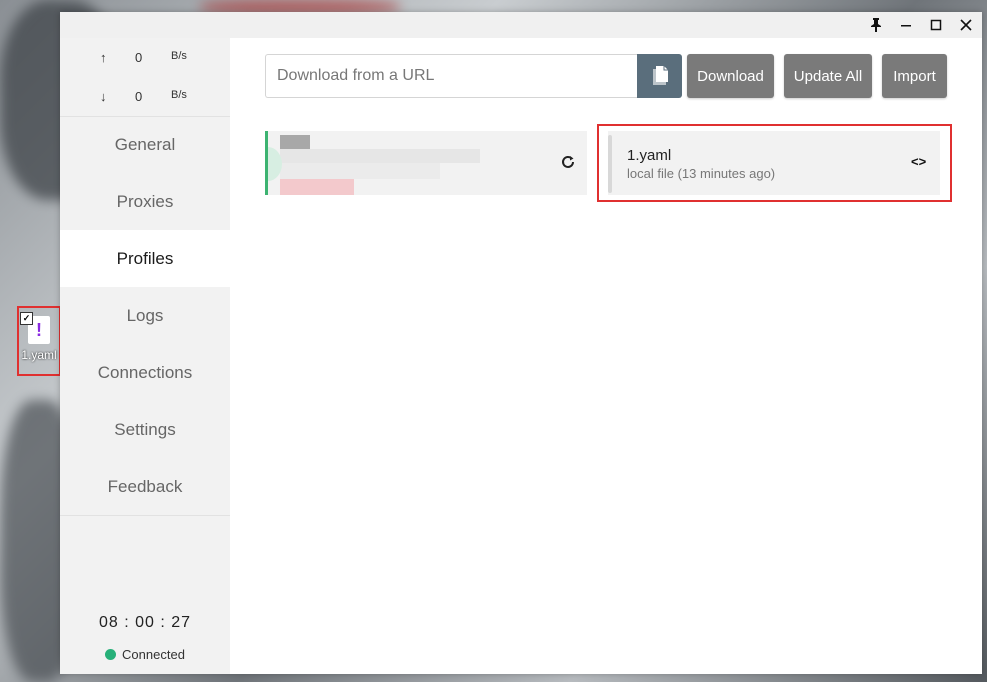 The height and width of the screenshot is (682, 987). What do you see at coordinates (966, 25) in the screenshot?
I see `close-button` at bounding box center [966, 25].